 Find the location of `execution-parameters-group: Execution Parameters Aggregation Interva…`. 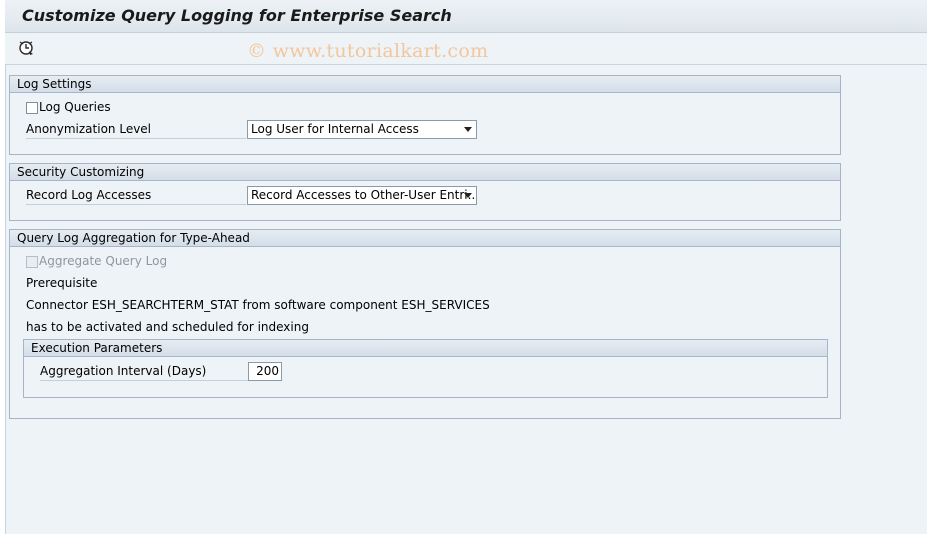

execution-parameters-group: Execution Parameters Aggregation Interva… is located at coordinates (425, 368).